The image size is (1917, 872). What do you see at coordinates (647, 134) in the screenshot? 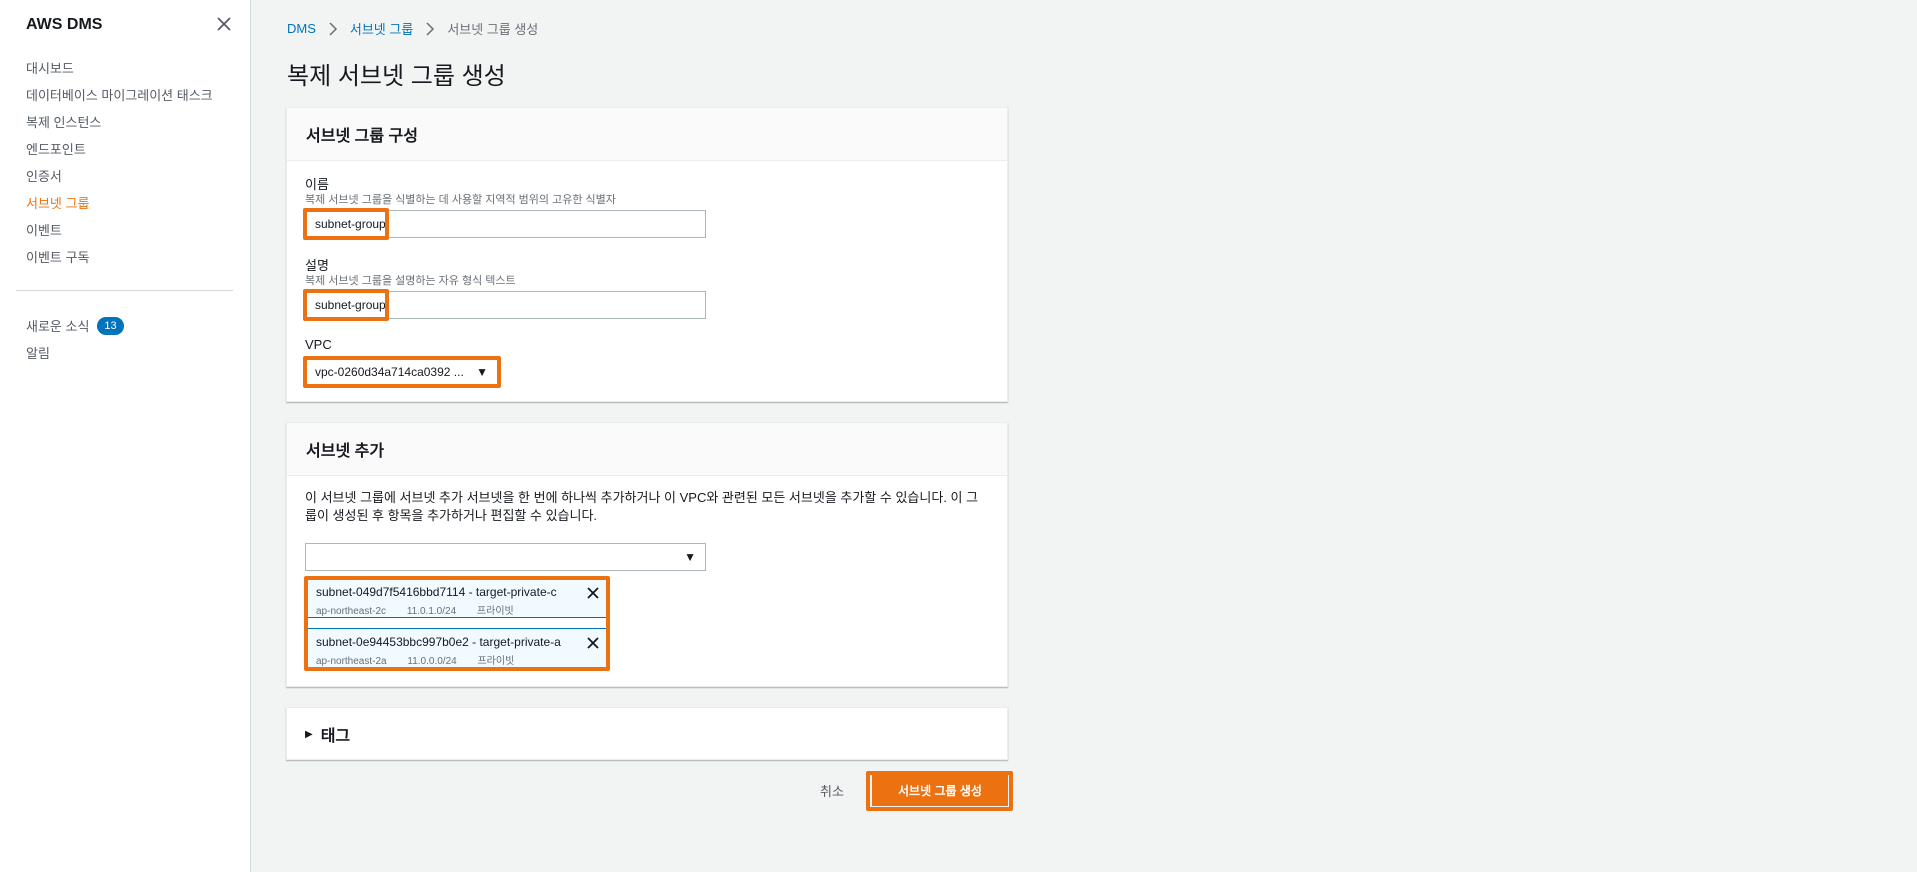
I see `config-panel-heading: 서브넷 그룹 구성` at bounding box center [647, 134].